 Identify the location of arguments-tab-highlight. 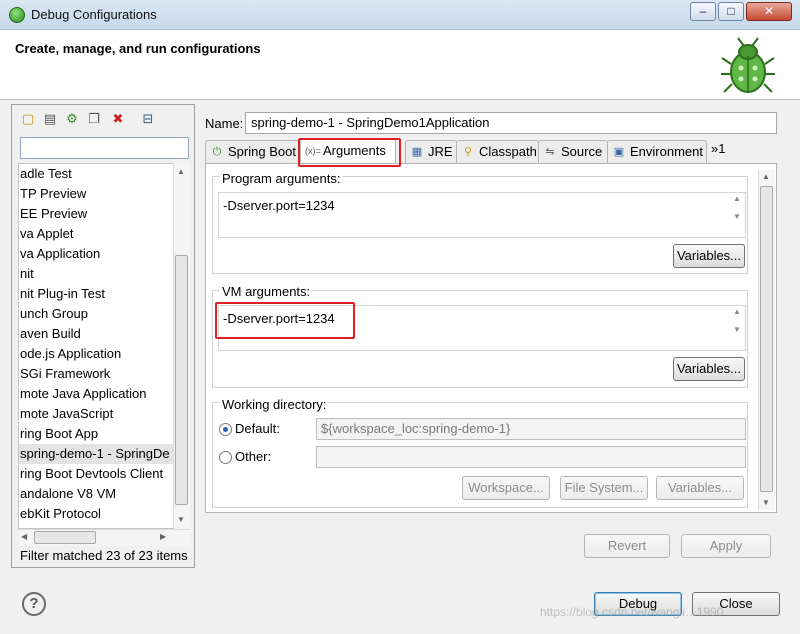
(349, 152).